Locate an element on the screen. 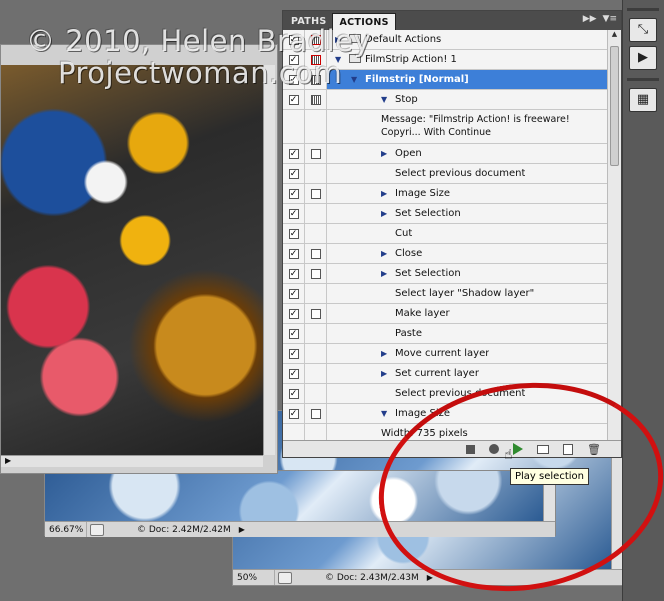  action-text: Set Selection is located at coordinates (428, 273).